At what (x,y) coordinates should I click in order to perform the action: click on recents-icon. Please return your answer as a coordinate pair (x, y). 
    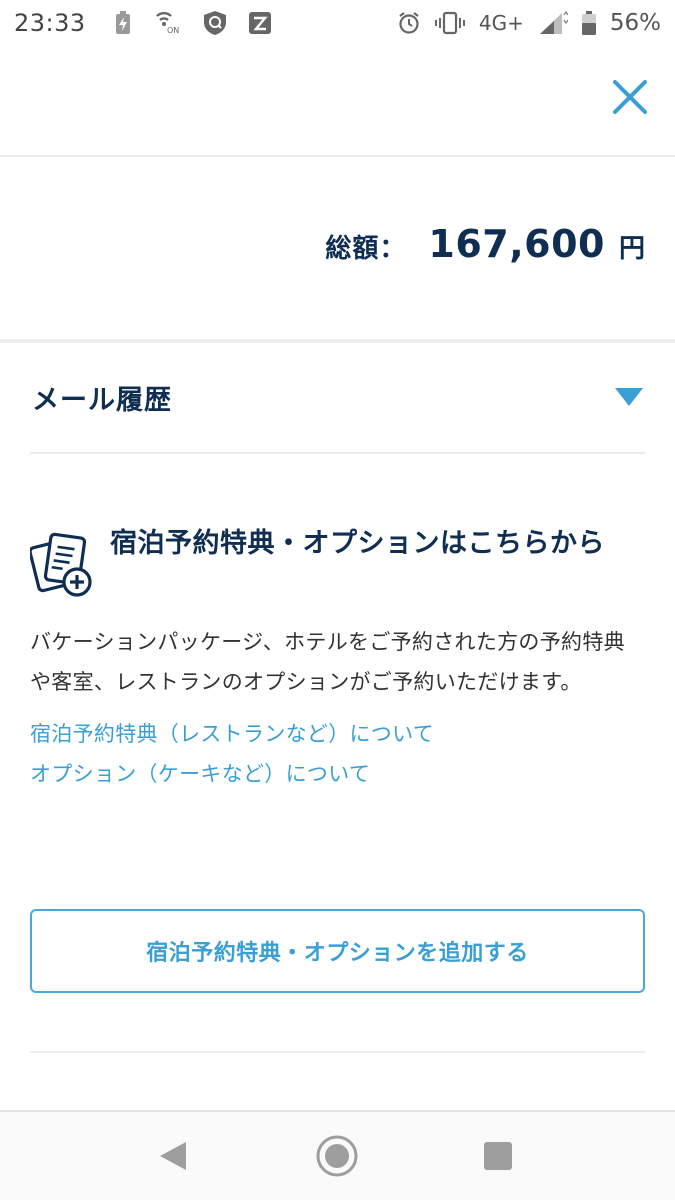
    Looking at the image, I should click on (498, 1156).